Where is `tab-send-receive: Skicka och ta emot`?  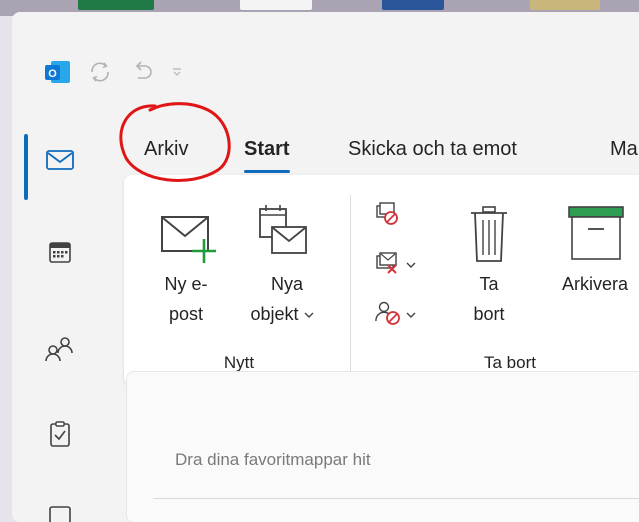
tab-send-receive: Skicka och ta emot is located at coordinates (432, 149).